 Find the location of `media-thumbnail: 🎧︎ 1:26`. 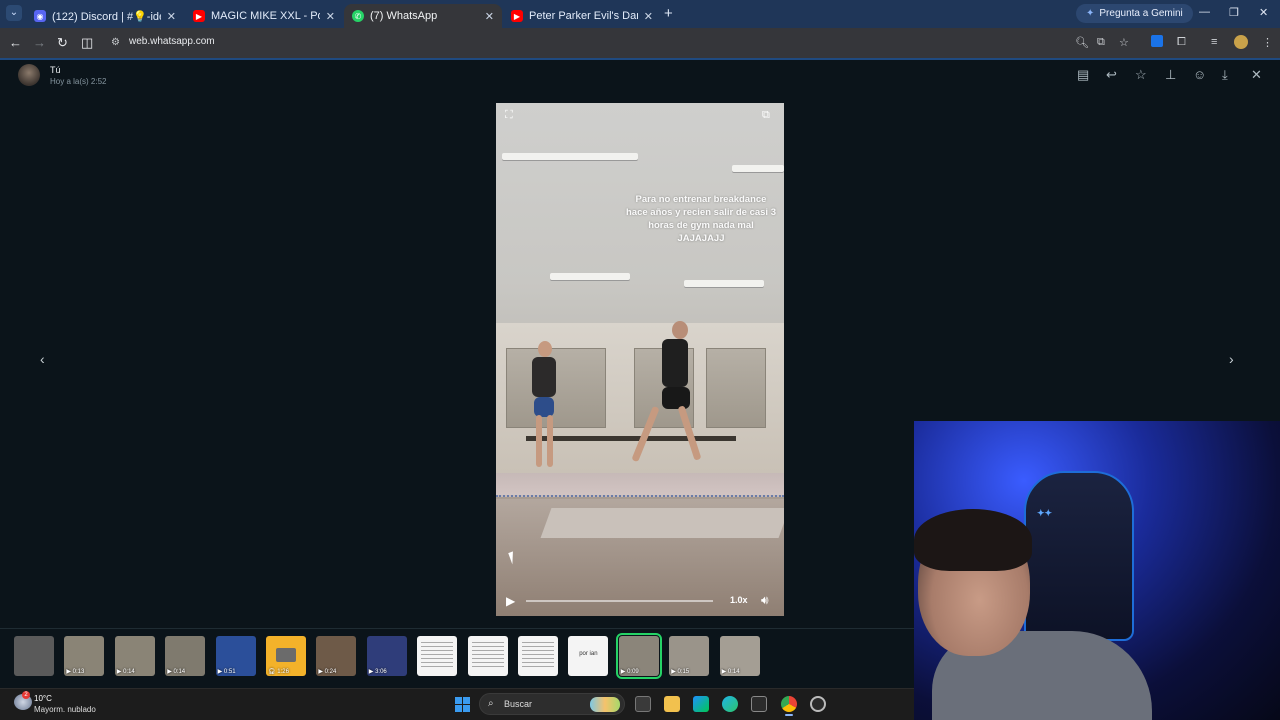

media-thumbnail: 🎧︎ 1:26 is located at coordinates (286, 656).